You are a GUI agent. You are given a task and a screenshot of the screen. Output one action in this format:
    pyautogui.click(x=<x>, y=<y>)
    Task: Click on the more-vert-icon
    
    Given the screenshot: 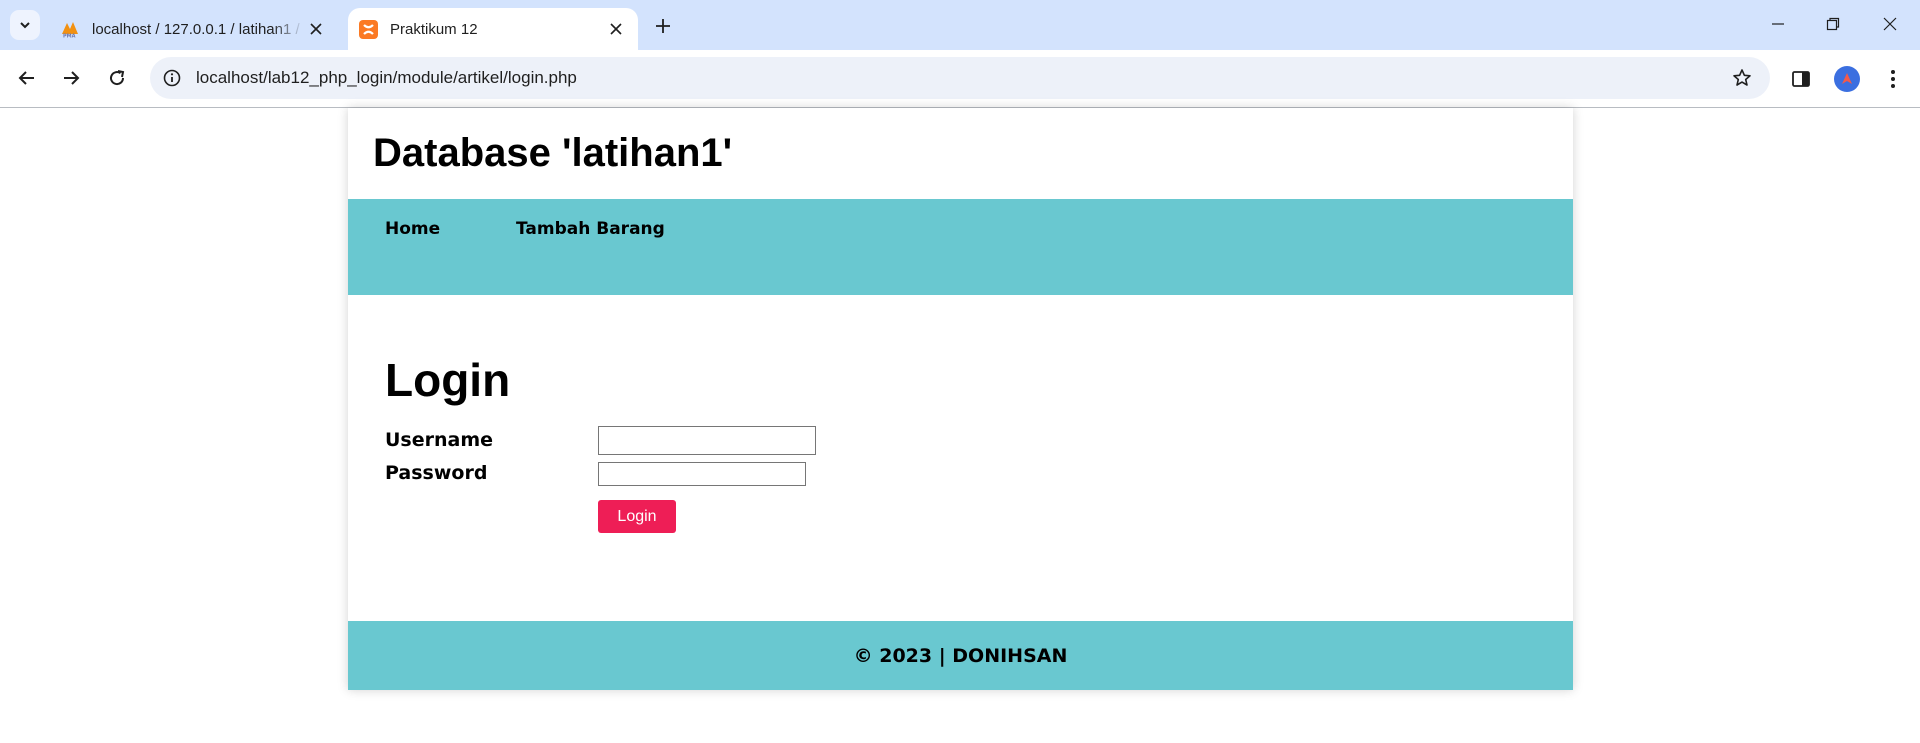 What is the action you would take?
    pyautogui.click(x=1893, y=79)
    